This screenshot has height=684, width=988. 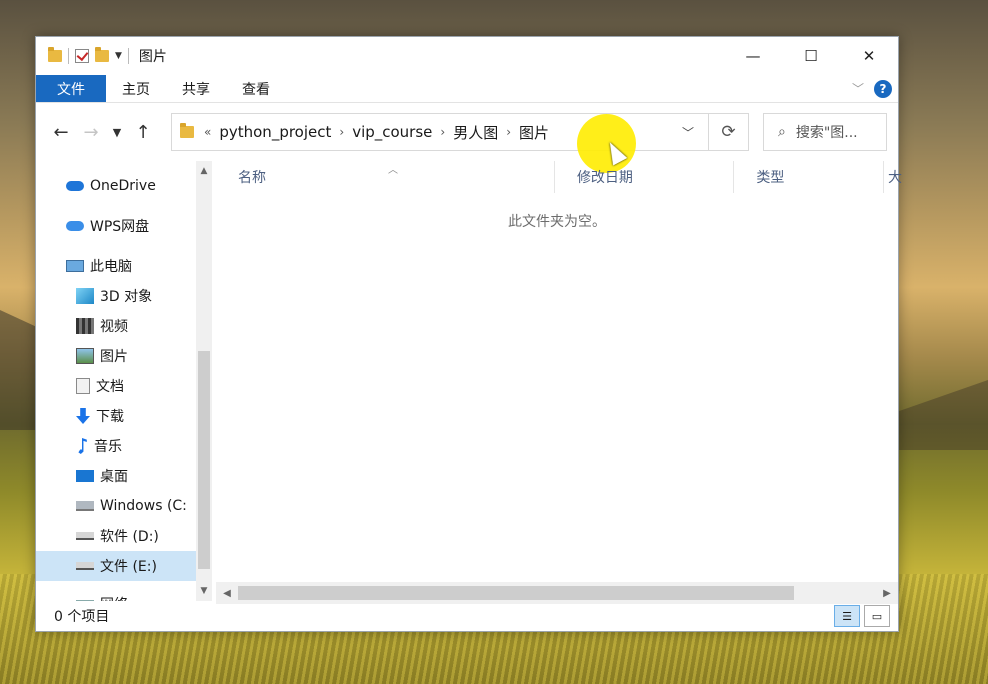 I want to click on scroll-up-icon: ▲, so click(x=204, y=171).